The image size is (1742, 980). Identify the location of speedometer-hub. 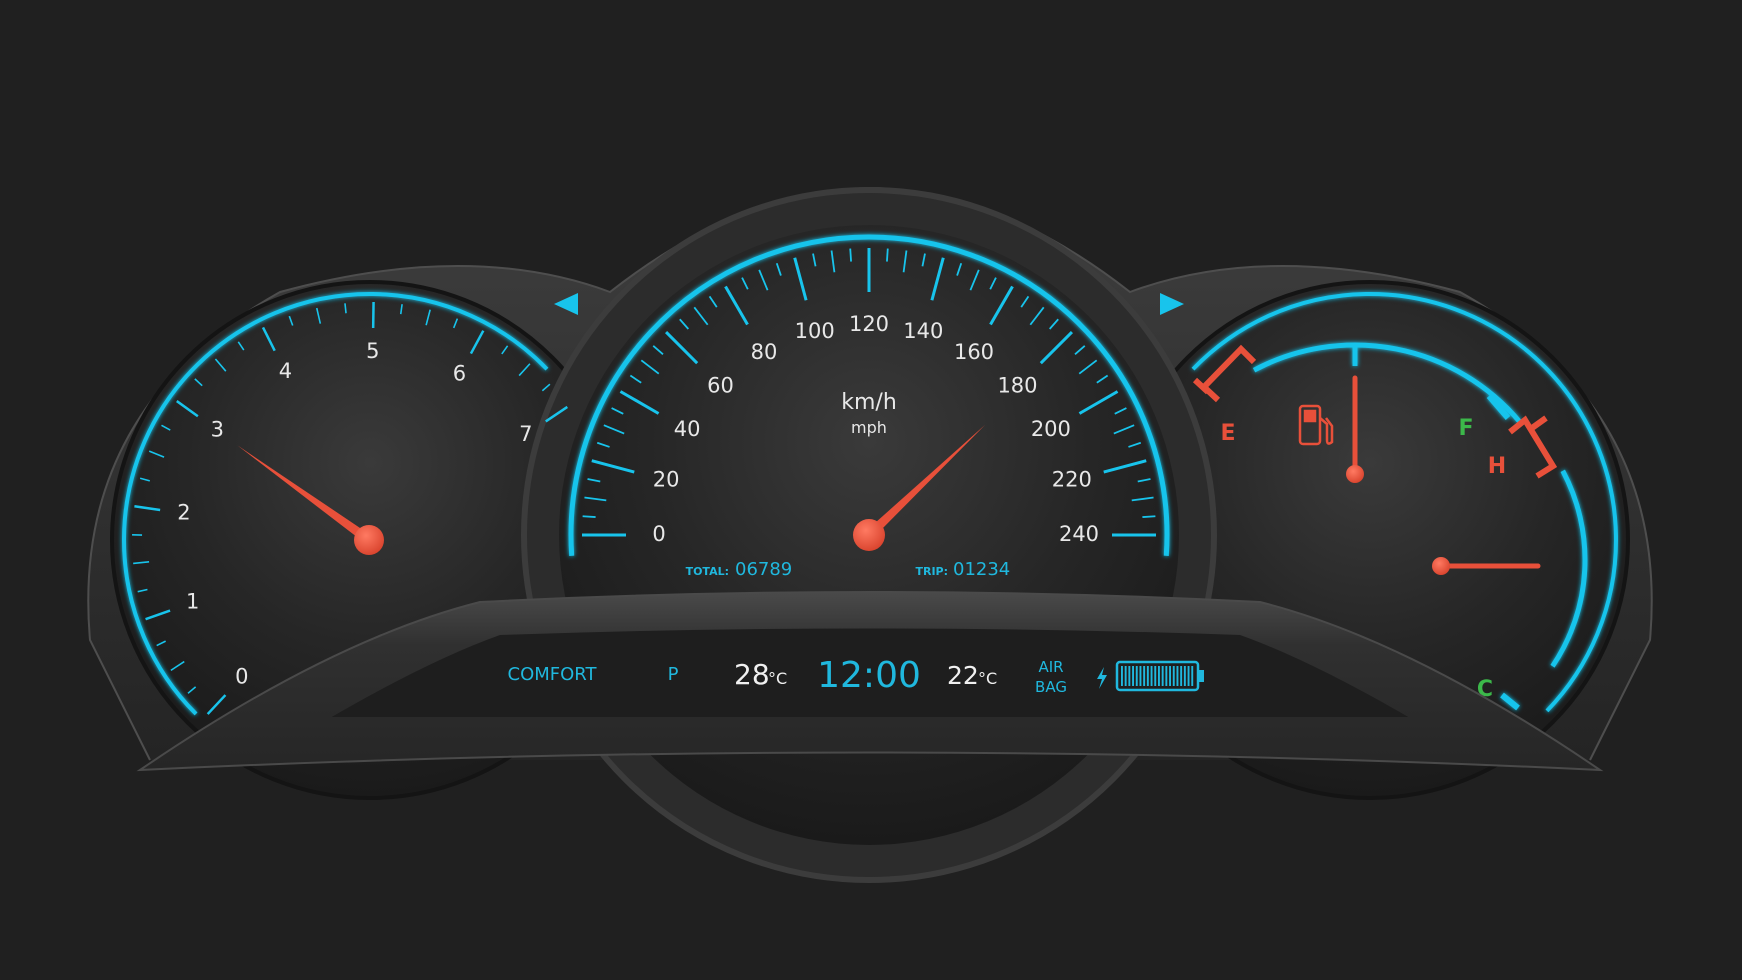
(869, 535).